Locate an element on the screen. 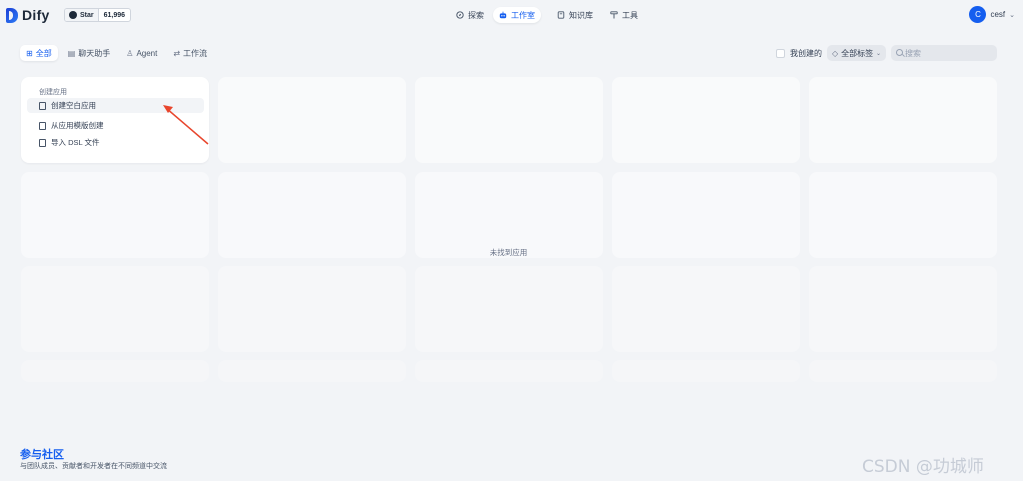  search-icon is located at coordinates (899, 52).